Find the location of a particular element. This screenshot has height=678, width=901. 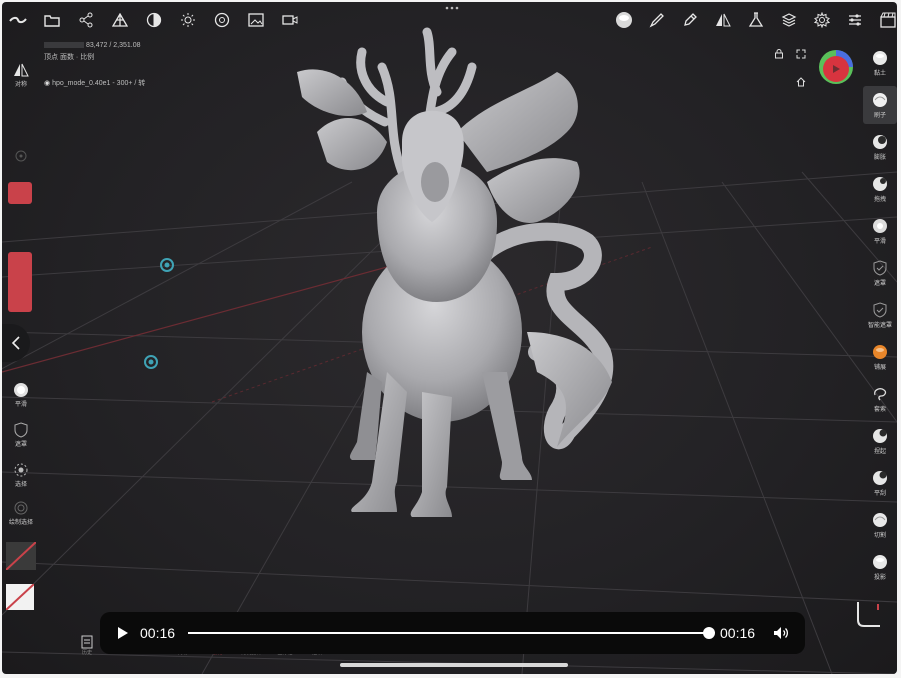

lock-icon is located at coordinates (779, 54).